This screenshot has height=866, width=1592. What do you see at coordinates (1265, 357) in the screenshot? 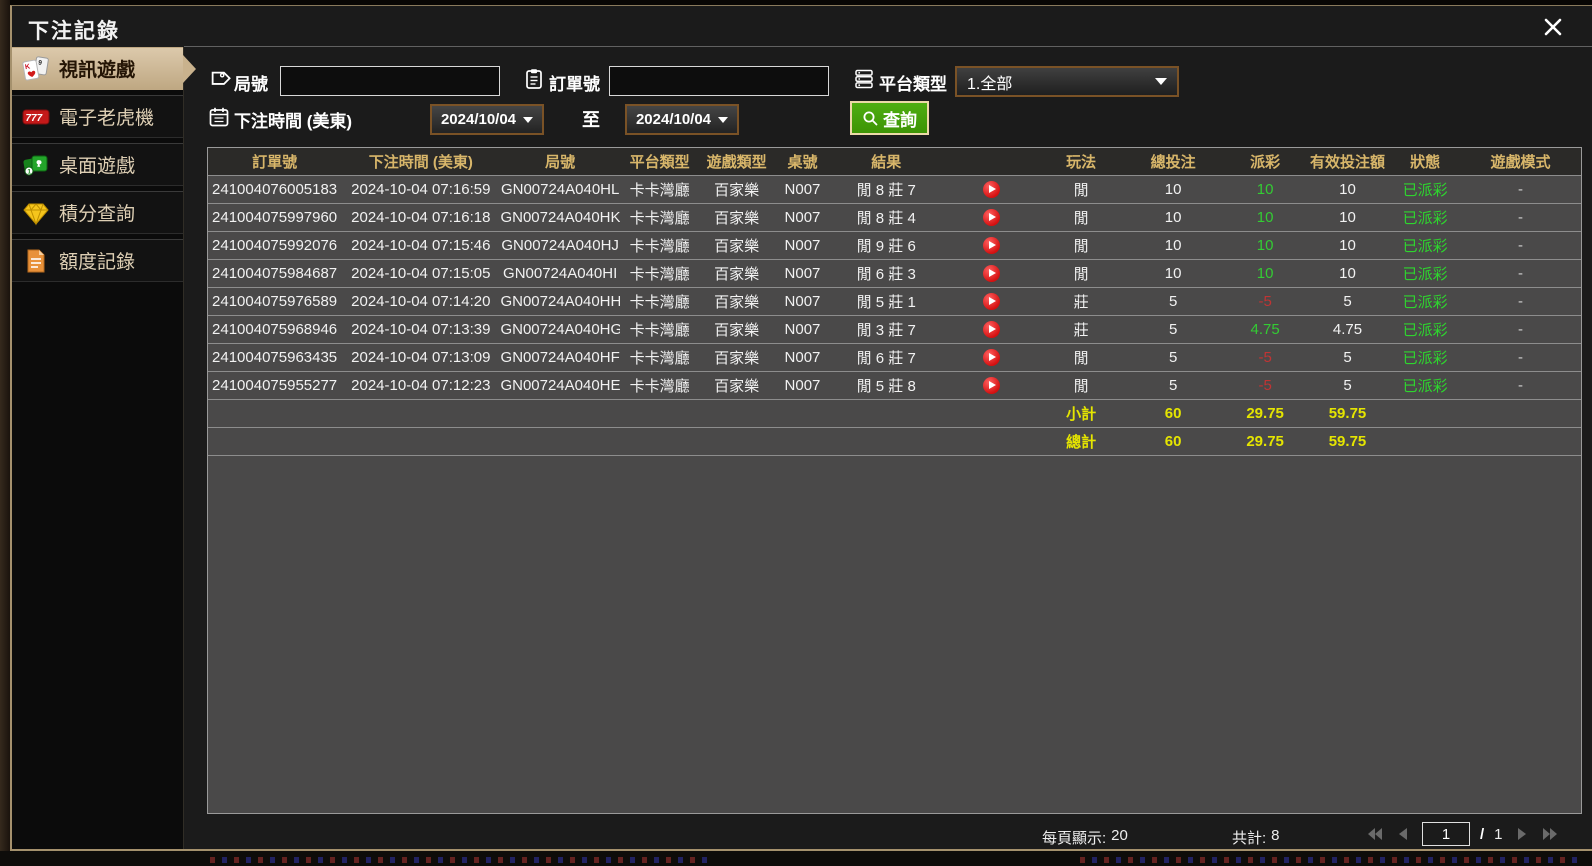
I see `cell-payout: -5` at bounding box center [1265, 357].